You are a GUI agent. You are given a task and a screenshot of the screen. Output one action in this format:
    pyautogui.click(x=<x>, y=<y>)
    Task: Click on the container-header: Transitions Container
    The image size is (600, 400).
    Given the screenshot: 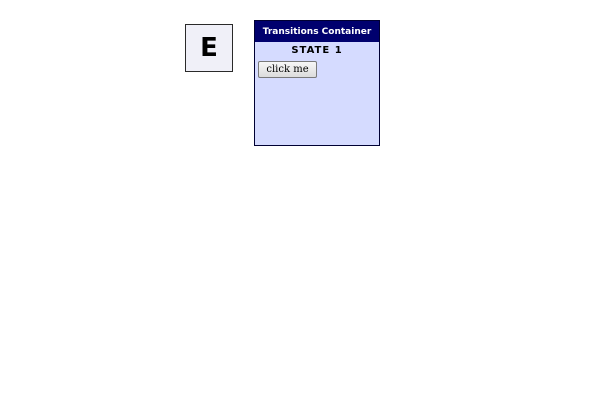 What is the action you would take?
    pyautogui.click(x=317, y=31)
    